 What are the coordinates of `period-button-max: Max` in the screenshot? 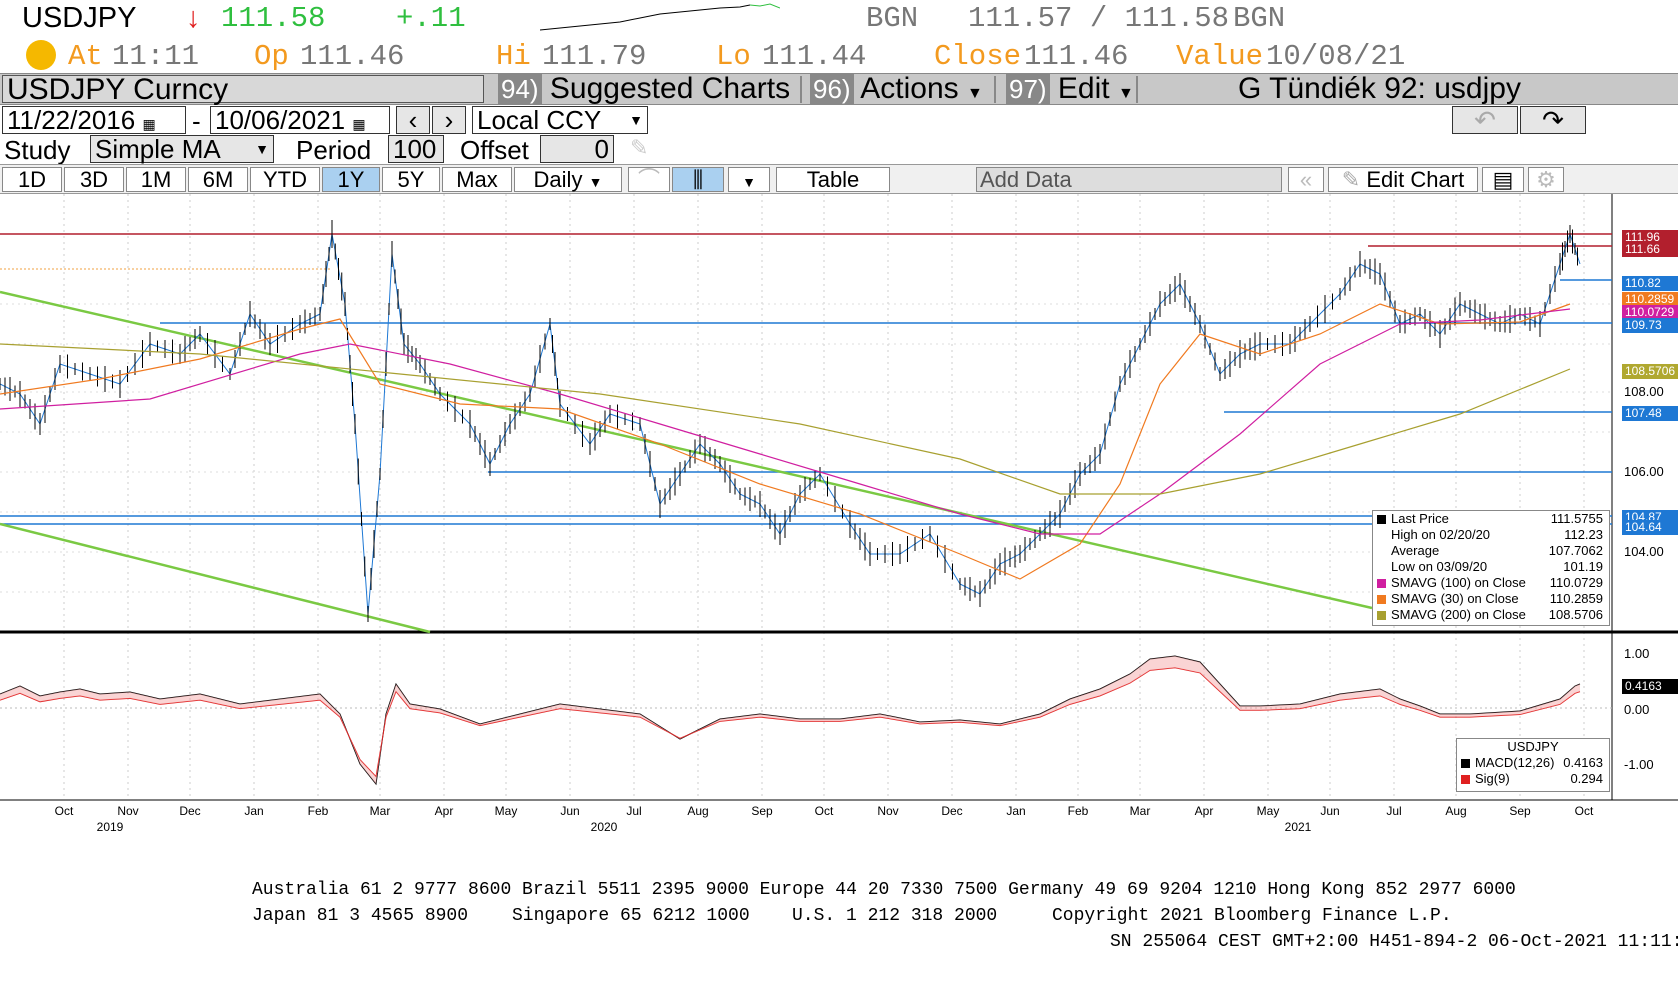 It's located at (477, 179).